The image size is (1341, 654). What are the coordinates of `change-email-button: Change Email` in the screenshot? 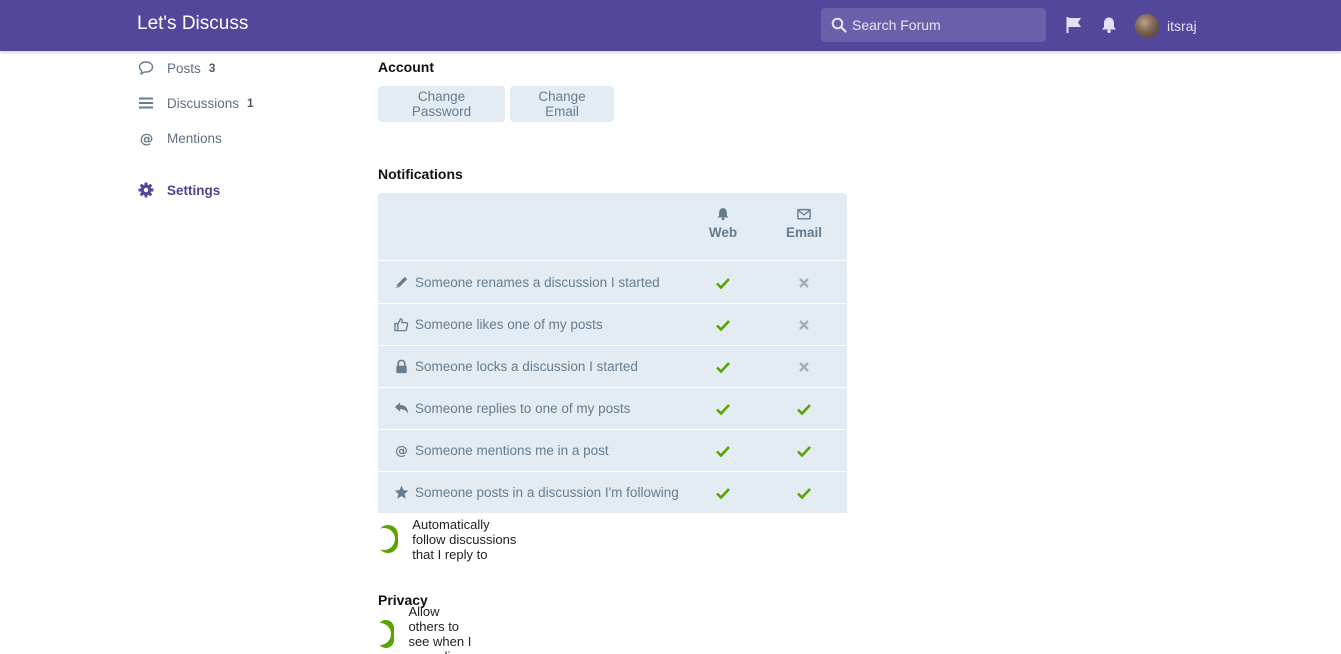 It's located at (562, 104).